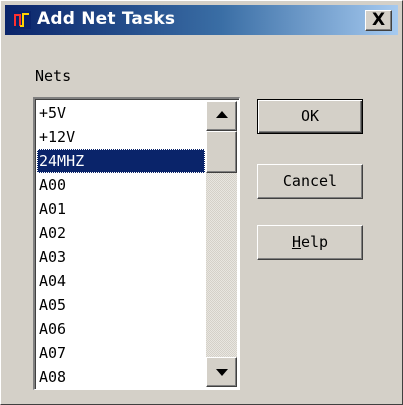  What do you see at coordinates (121, 113) in the screenshot?
I see `net-list-item: +5V` at bounding box center [121, 113].